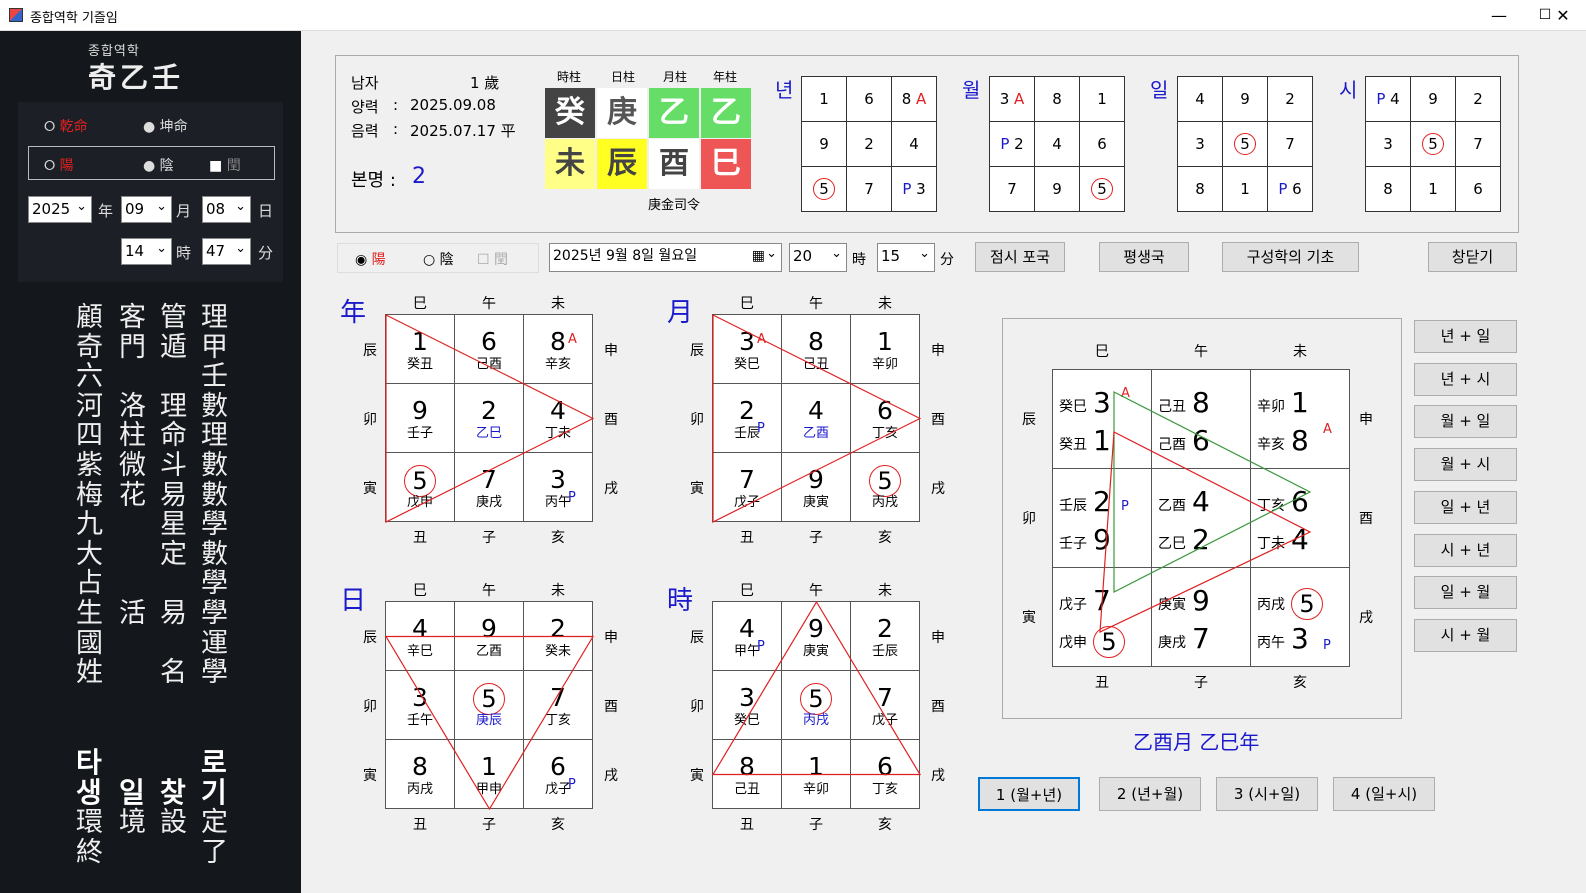 The image size is (1586, 893). Describe the element at coordinates (214, 347) in the screenshot. I see `sidebar-menu-char: 甲` at that location.